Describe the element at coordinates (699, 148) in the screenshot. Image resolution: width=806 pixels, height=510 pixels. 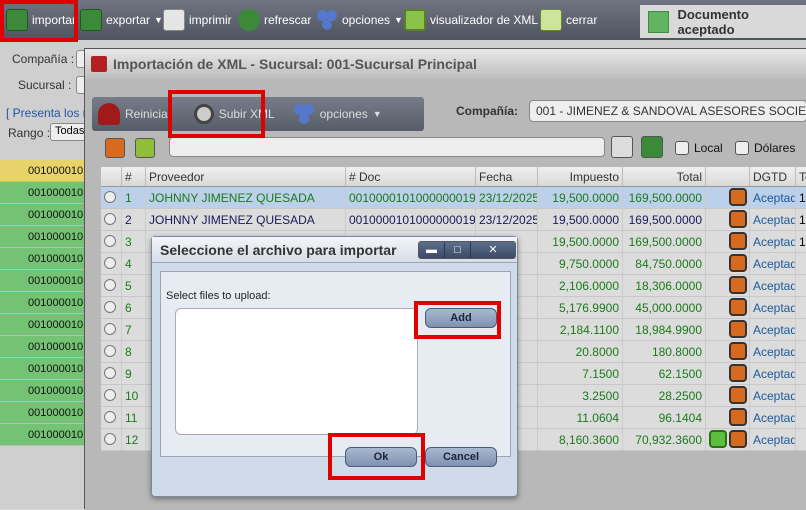
I see `local-checkbox: Local` at that location.